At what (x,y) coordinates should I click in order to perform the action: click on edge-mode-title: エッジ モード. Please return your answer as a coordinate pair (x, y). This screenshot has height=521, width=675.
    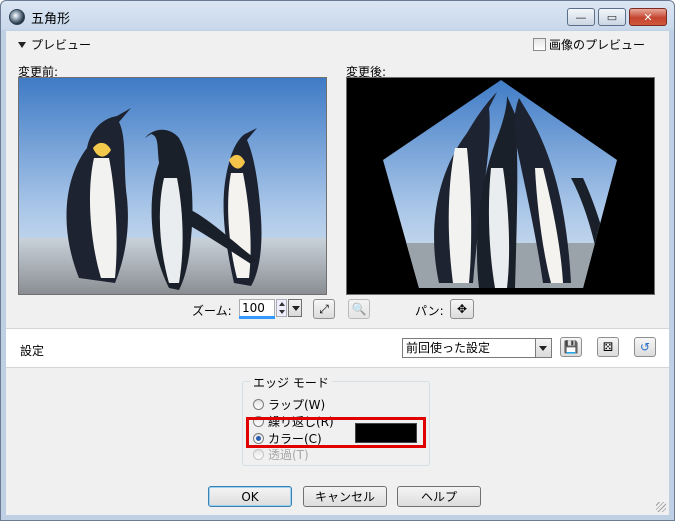
    Looking at the image, I should click on (291, 382).